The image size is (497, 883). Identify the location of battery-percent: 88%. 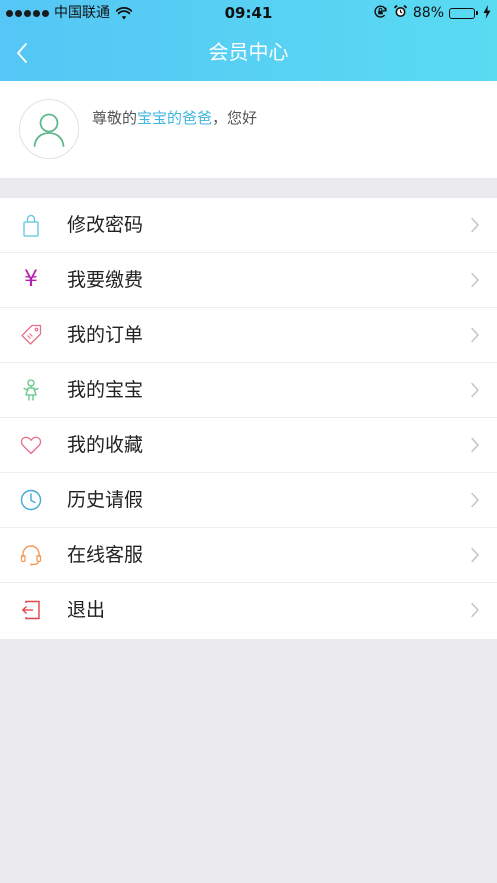
(428, 13).